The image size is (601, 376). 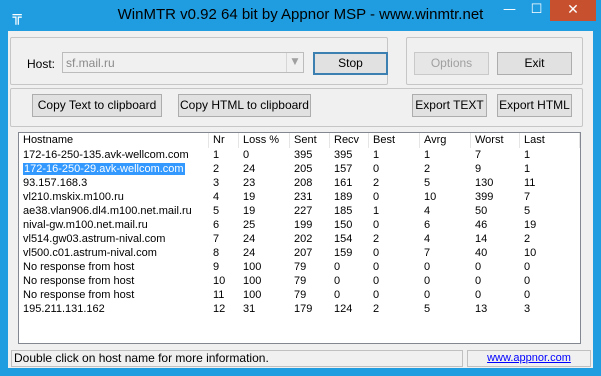 What do you see at coordinates (343, 309) in the screenshot?
I see `cell-recv: 124` at bounding box center [343, 309].